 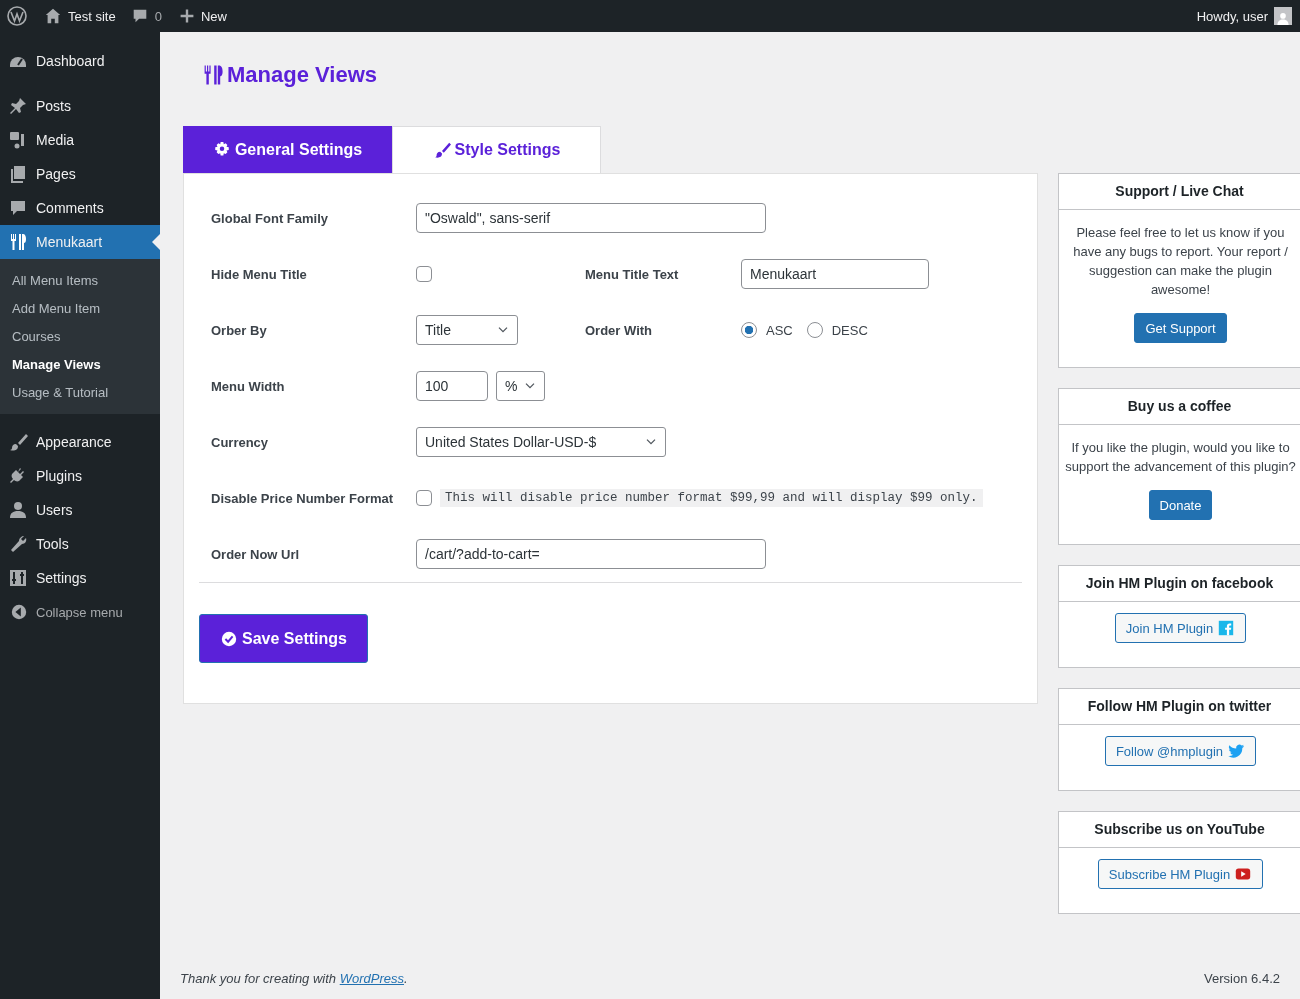 I want to click on field-label: Menu Width, so click(x=248, y=386).